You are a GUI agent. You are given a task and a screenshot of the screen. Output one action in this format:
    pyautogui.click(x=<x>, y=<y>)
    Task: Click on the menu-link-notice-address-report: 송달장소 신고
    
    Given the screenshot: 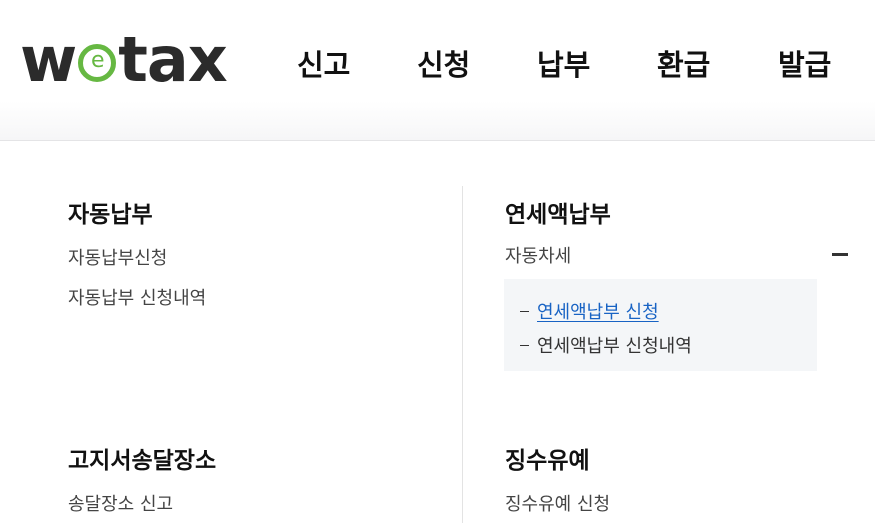 What is the action you would take?
    pyautogui.click(x=120, y=503)
    